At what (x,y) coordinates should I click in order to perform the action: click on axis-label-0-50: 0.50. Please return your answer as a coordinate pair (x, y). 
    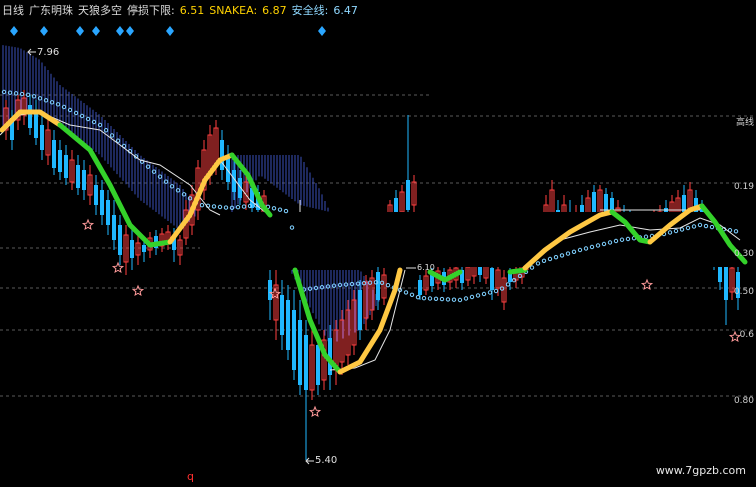
    Looking at the image, I should click on (743, 292).